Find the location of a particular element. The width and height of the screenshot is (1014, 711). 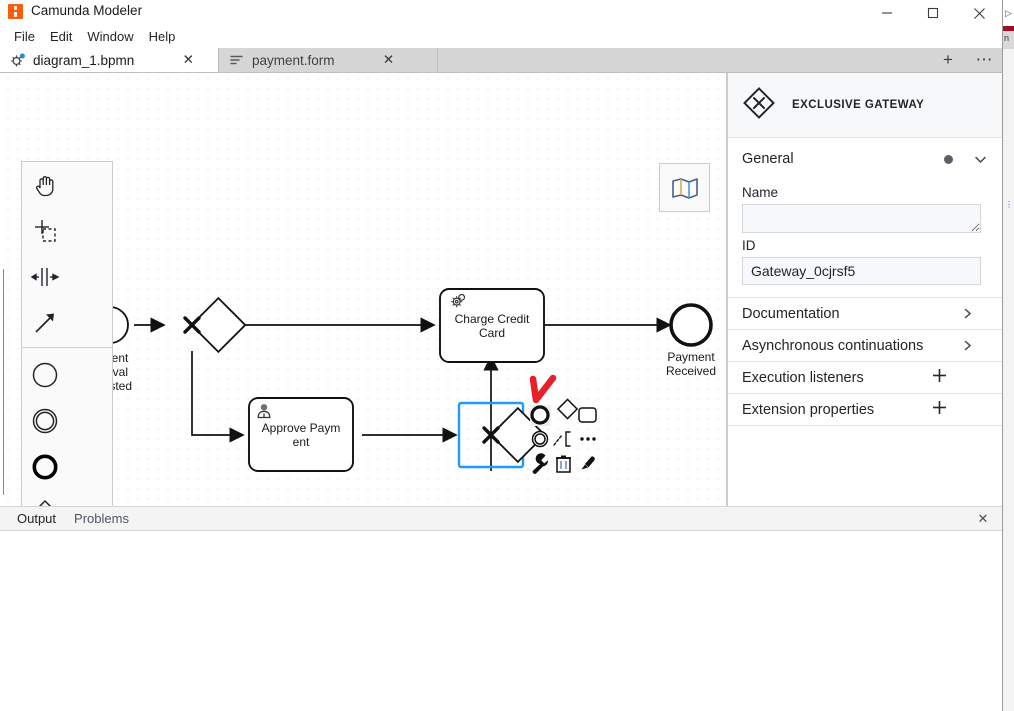

palette-hand-tool is located at coordinates (45, 185).